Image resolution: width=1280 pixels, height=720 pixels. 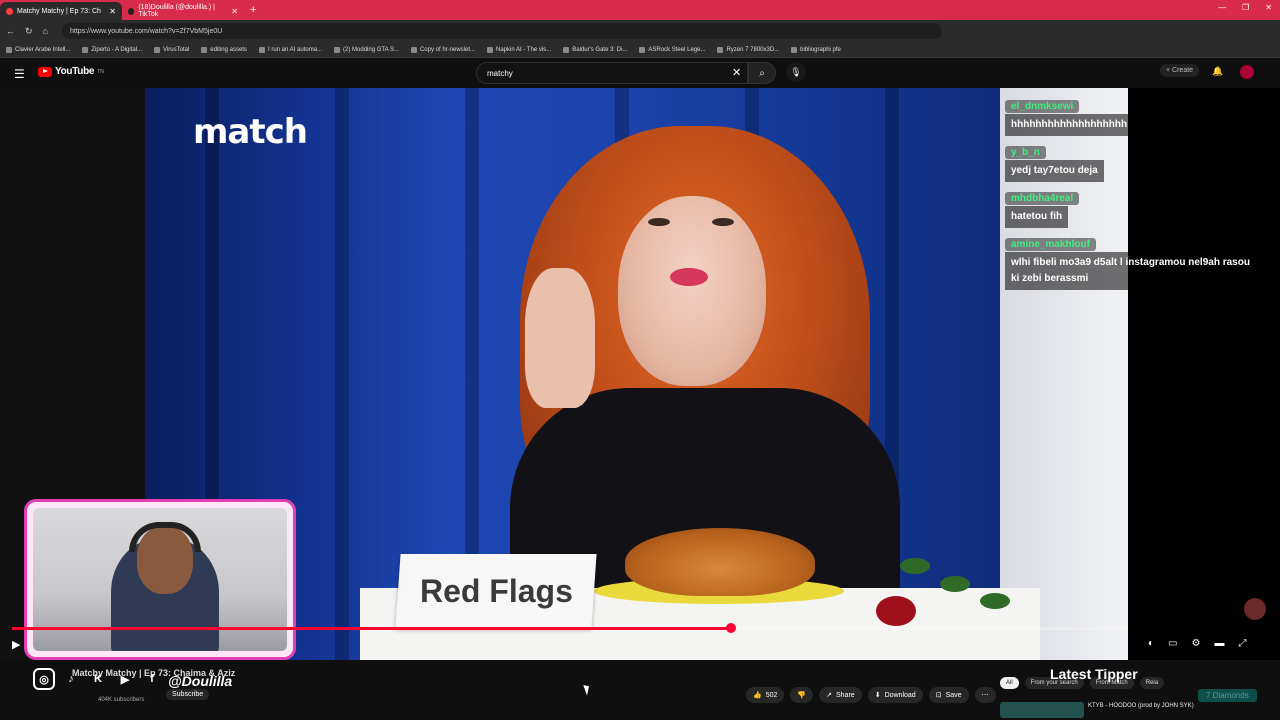 I want to click on recommended-song: KTYB - HOODOO (prod by JOHN SYK), so click(x=1141, y=706).